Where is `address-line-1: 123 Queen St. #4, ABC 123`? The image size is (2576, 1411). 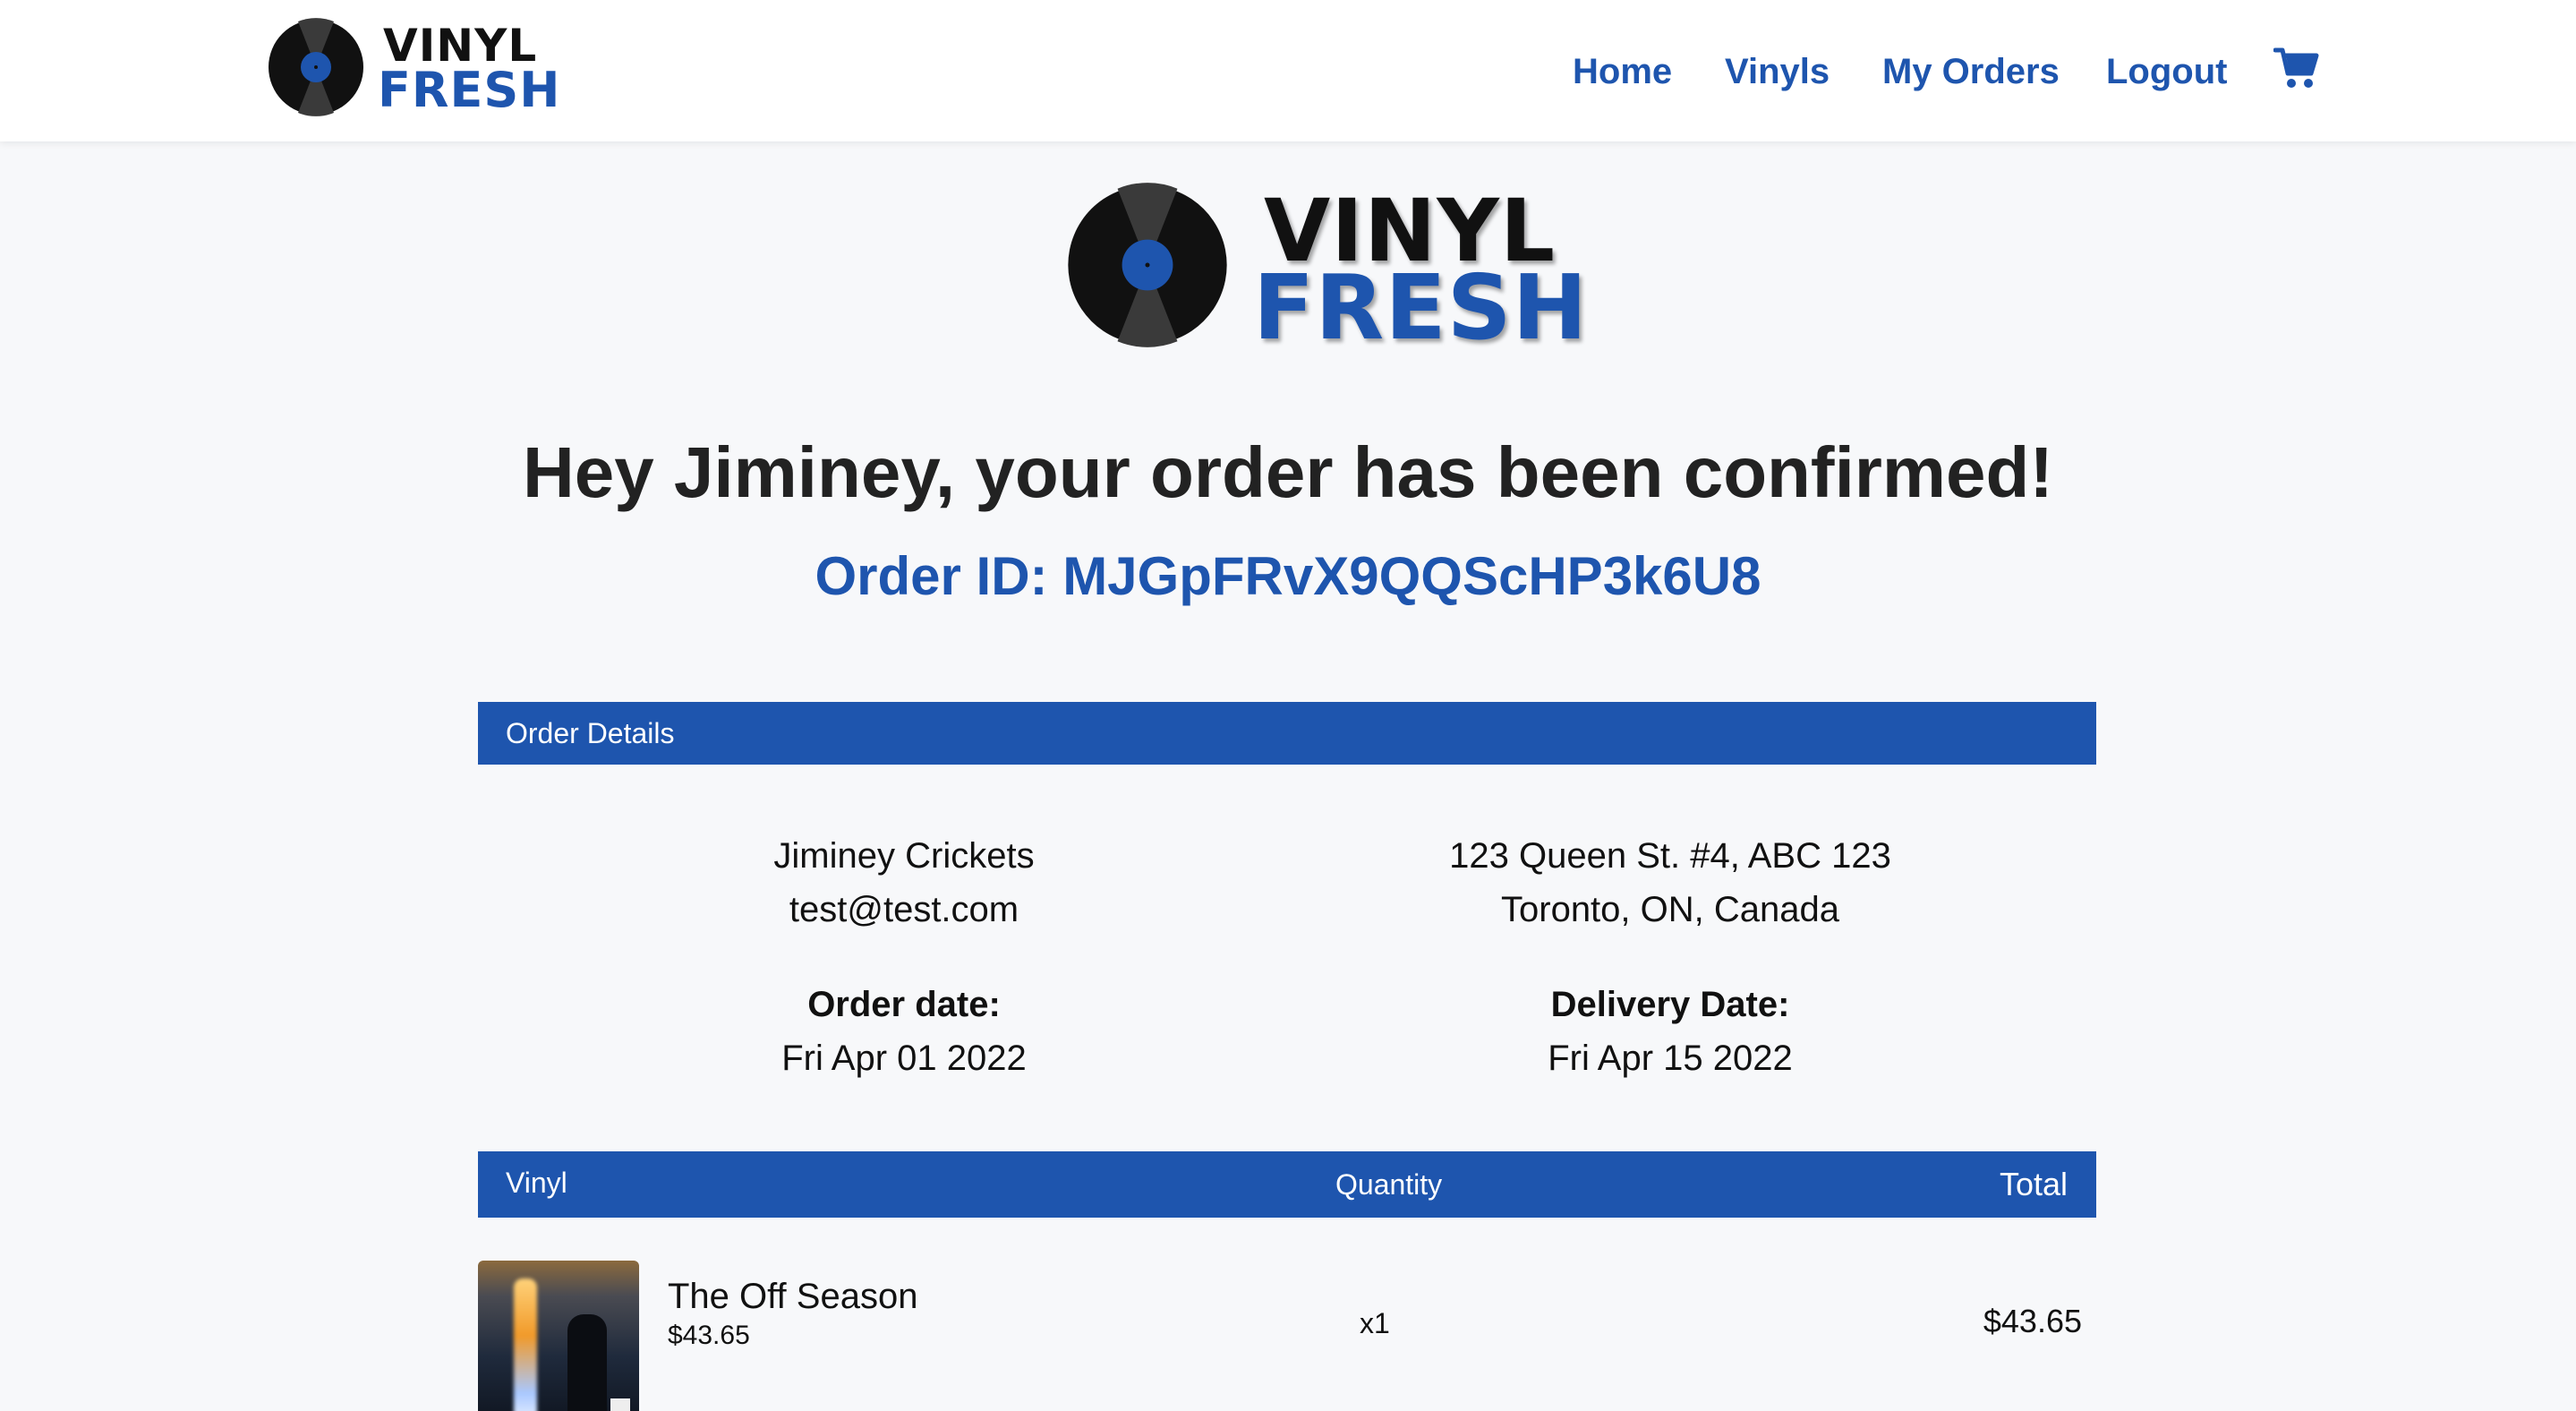
address-line-1: 123 Queen St. #4, ABC 123 is located at coordinates (1670, 856).